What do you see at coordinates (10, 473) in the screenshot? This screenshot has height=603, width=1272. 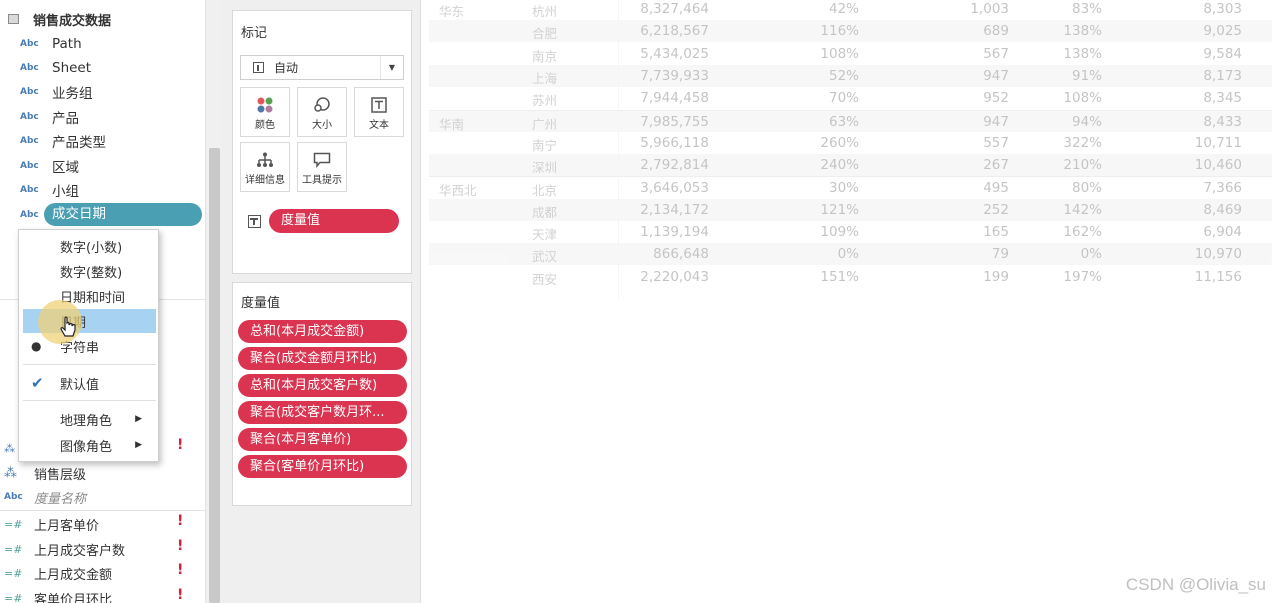 I see `hierarchy-icon: ⁂` at bounding box center [10, 473].